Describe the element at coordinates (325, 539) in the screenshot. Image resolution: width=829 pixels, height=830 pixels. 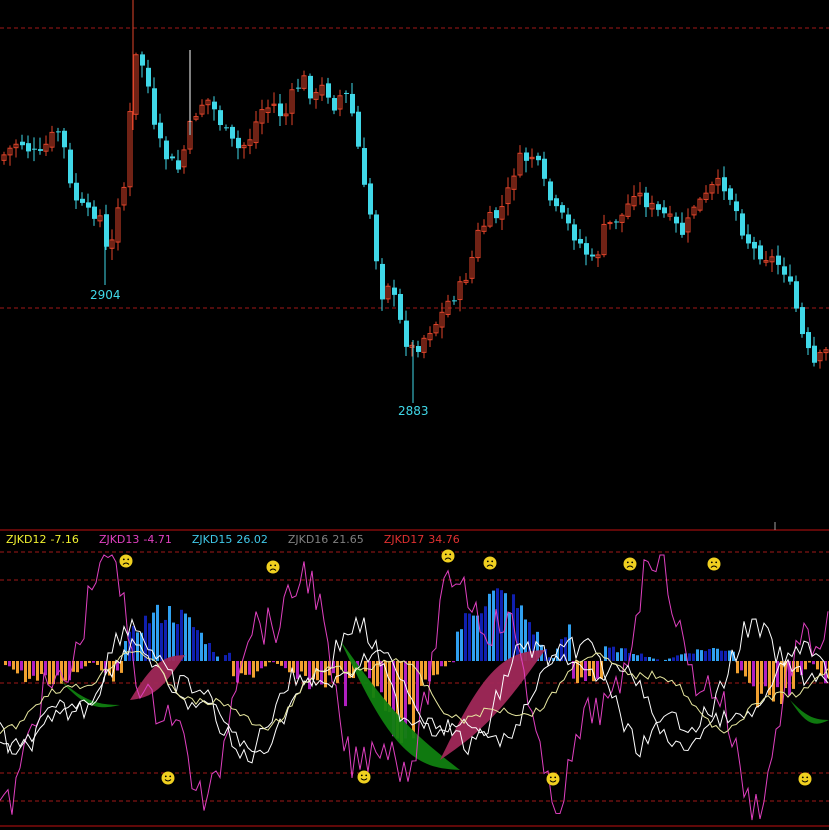
I see `legend-zjkd16: ZJKD16 21.65` at that location.